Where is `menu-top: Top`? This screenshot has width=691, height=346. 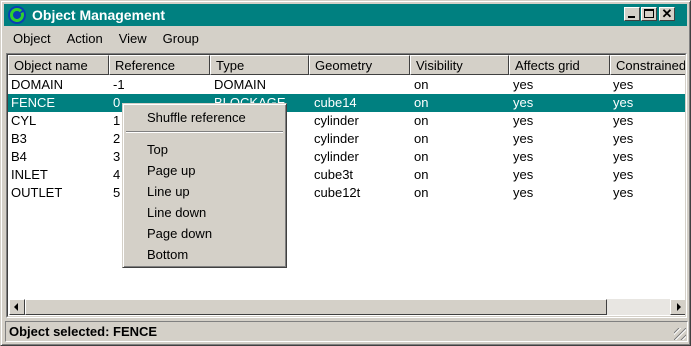 menu-top: Top is located at coordinates (157, 149).